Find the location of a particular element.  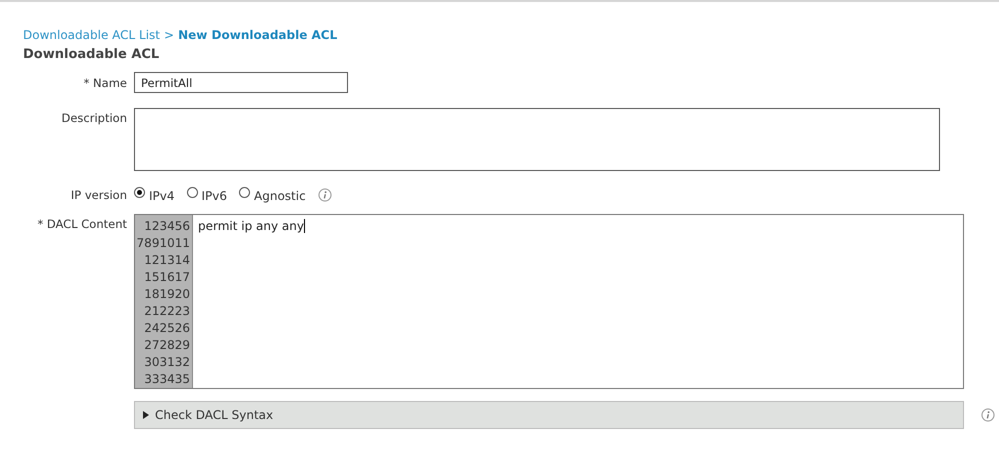

field-label: Description is located at coordinates (93, 117).